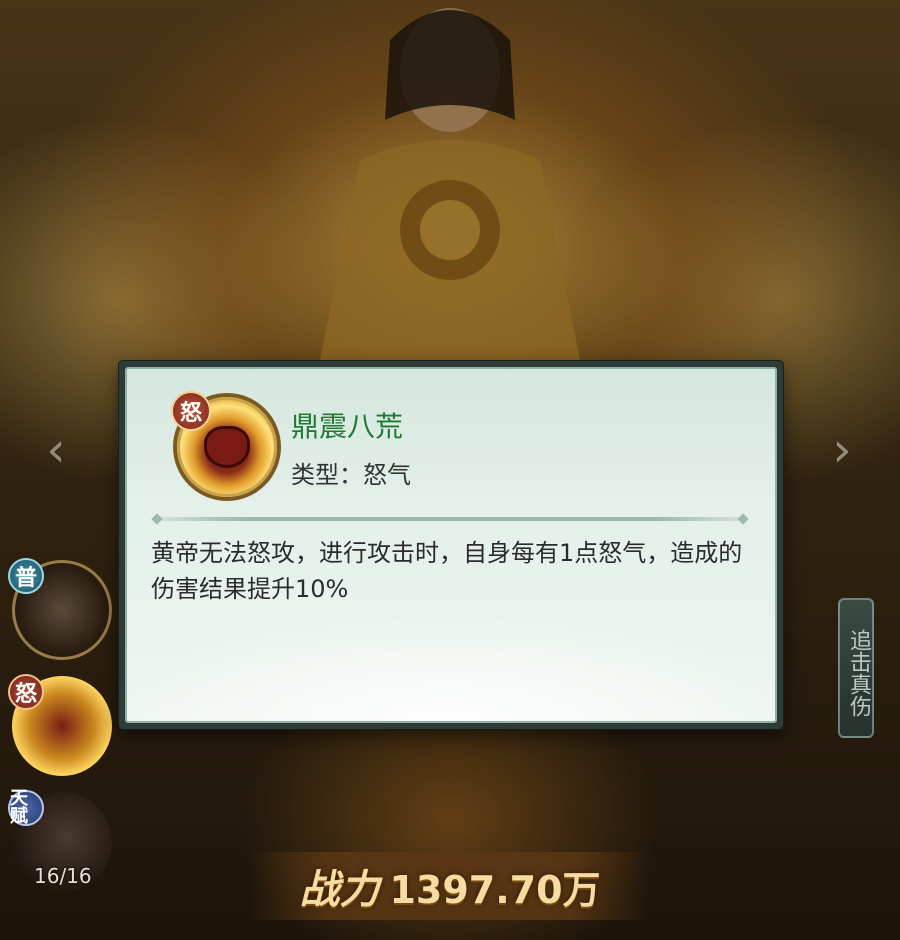  Describe the element at coordinates (225, 445) in the screenshot. I see `skill-icon-wrap: 怒` at that location.